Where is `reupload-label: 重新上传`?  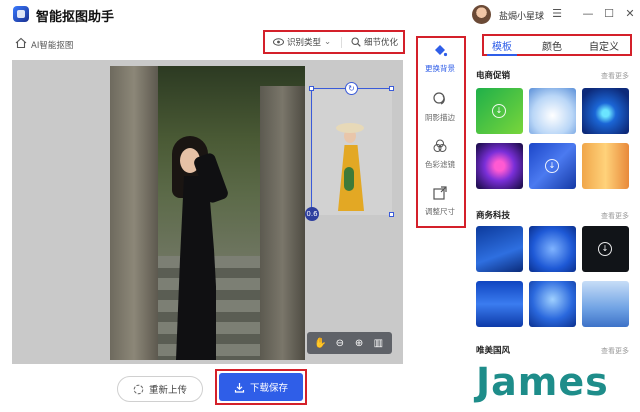 reupload-label: 重新上传 is located at coordinates (167, 390).